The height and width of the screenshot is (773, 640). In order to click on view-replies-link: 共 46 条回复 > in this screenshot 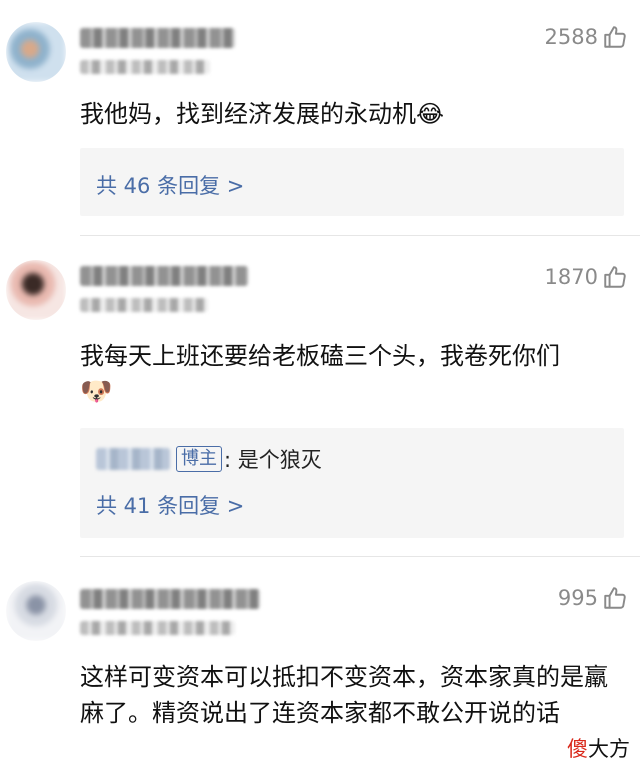, I will do `click(170, 185)`.